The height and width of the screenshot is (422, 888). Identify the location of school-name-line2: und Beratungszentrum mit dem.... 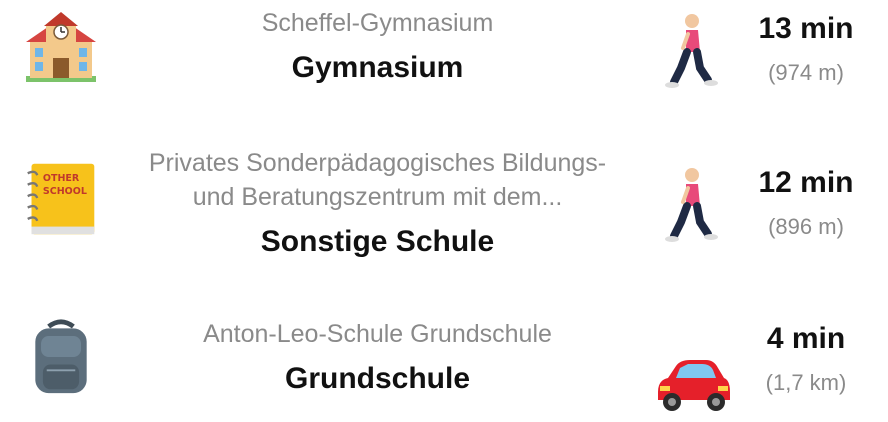
(377, 197).